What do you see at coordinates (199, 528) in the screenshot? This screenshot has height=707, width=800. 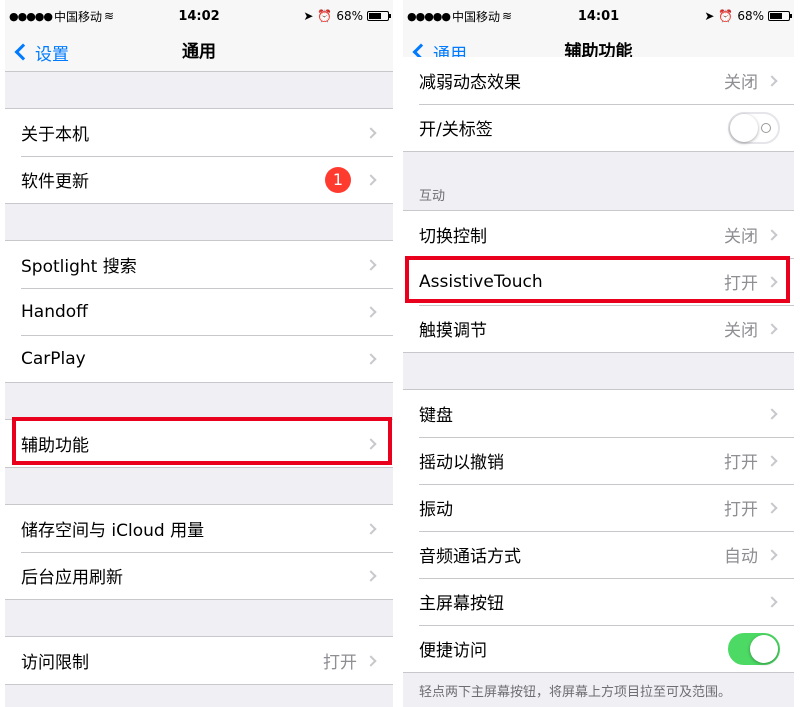 I see `settings-row: 储存空间与 iCloud 用量` at bounding box center [199, 528].